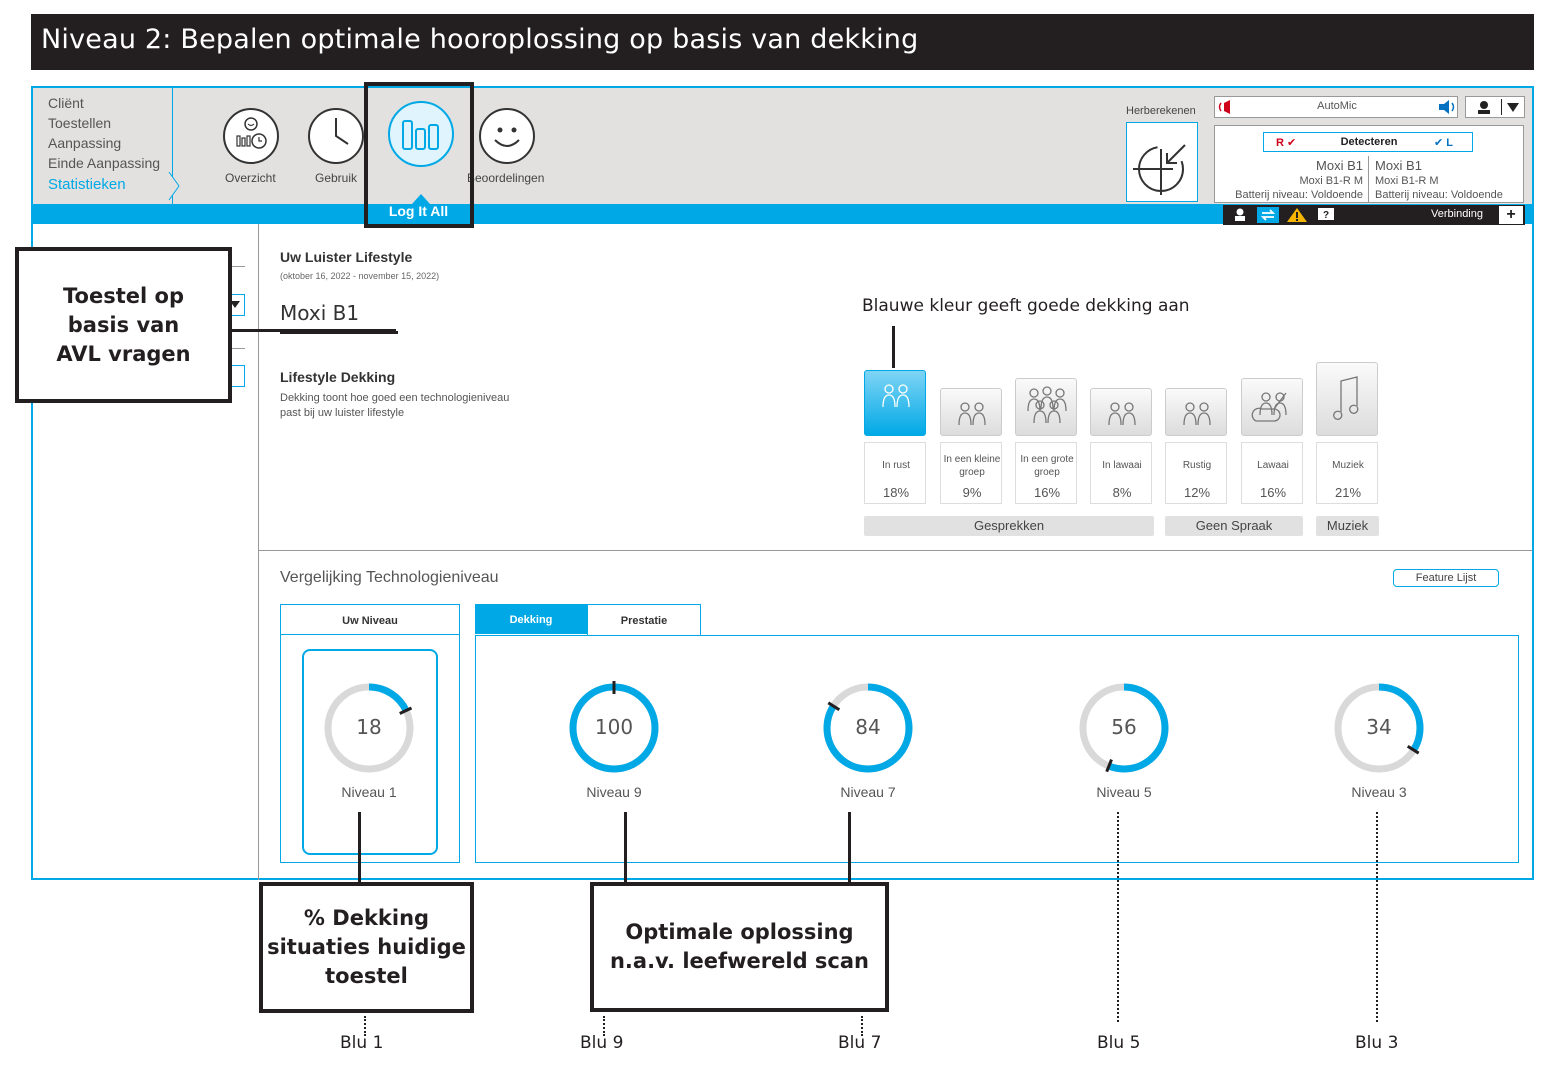 The height and width of the screenshot is (1079, 1550). Describe the element at coordinates (860, 1043) in the screenshot. I see `blu-label: Blu 7` at that location.